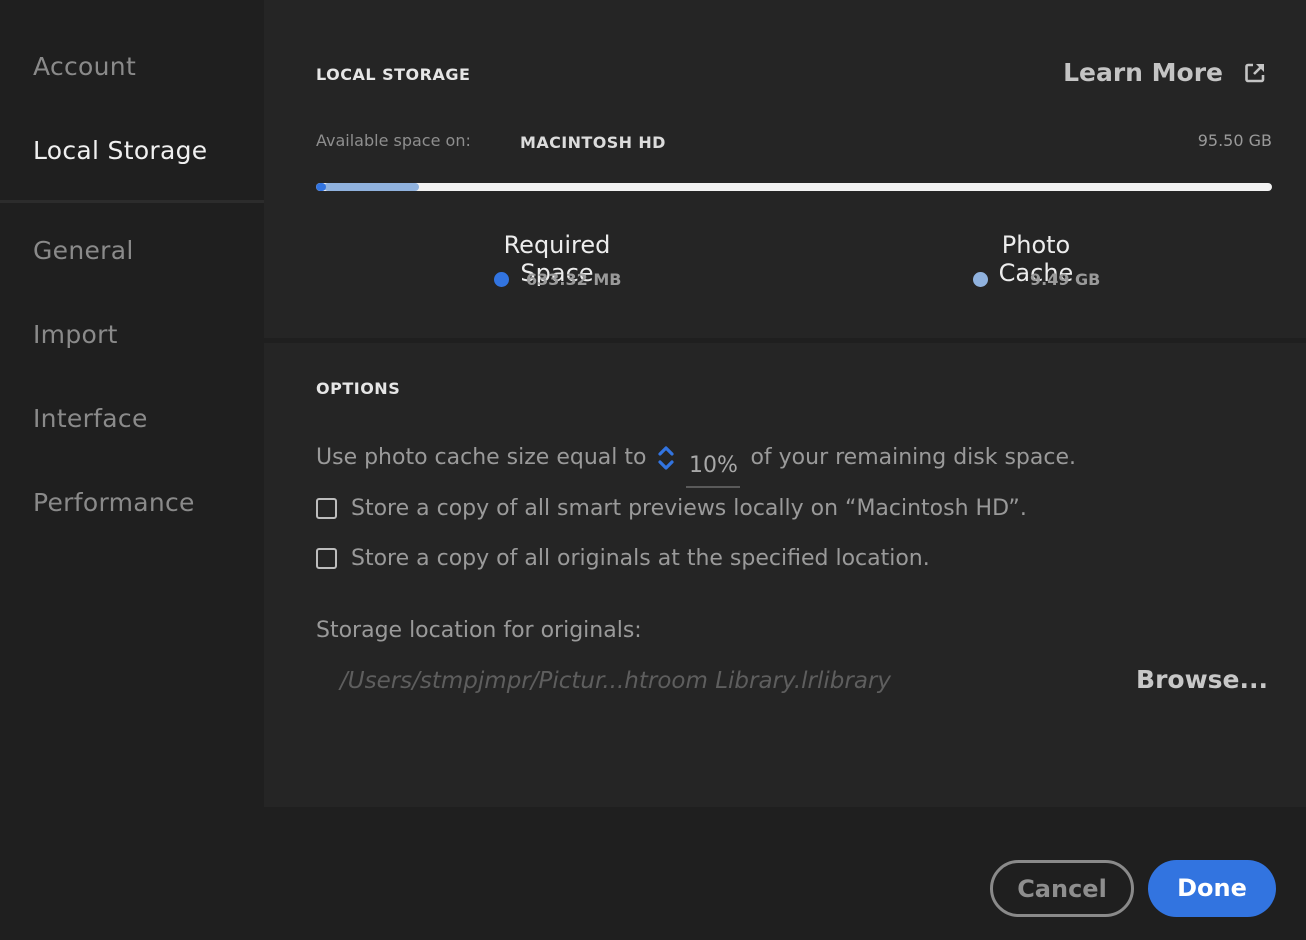 Image resolution: width=1306 pixels, height=940 pixels. Describe the element at coordinates (90, 418) in the screenshot. I see `sidebar-item-interface: Interface` at that location.